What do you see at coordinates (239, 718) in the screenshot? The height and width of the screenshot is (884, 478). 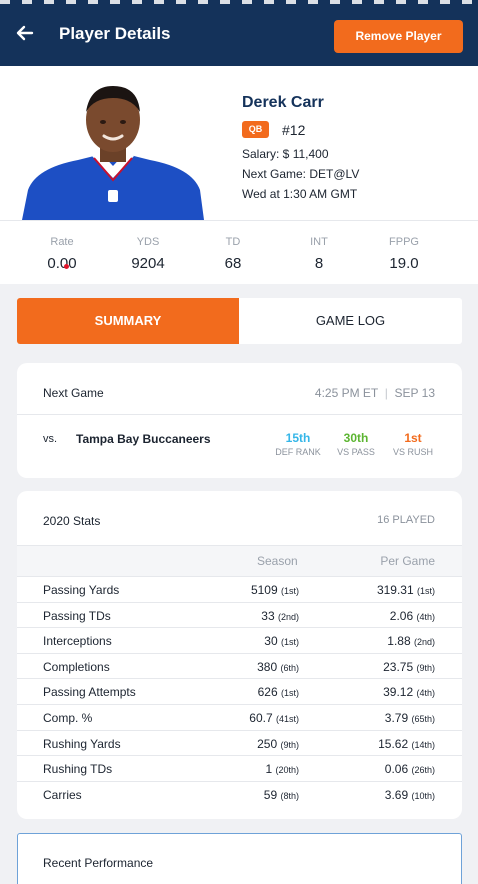 I see `table-row: Comp. % 60.7 (41st) 3.79 (65th)` at bounding box center [239, 718].